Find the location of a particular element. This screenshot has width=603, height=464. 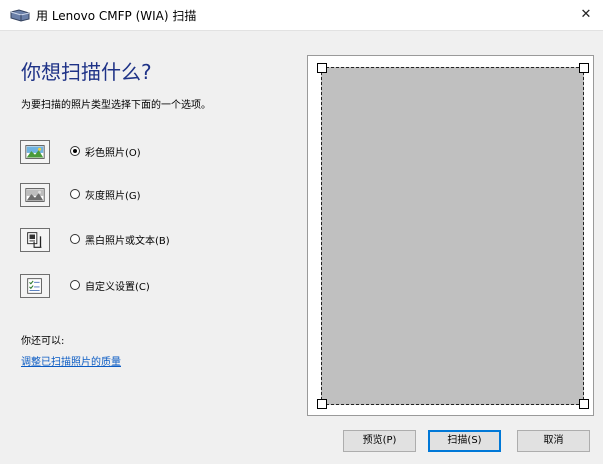

grayscale-photo-icon is located at coordinates (35, 195).